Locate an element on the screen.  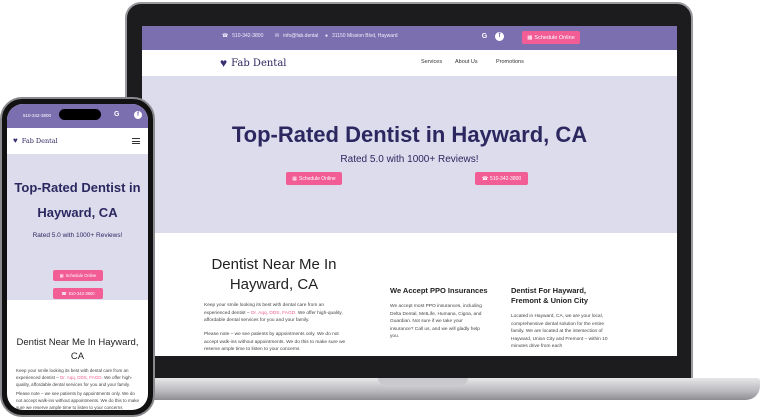
phone-hero-title-line1: Top-Rated Dentist in is located at coordinates (77, 187).